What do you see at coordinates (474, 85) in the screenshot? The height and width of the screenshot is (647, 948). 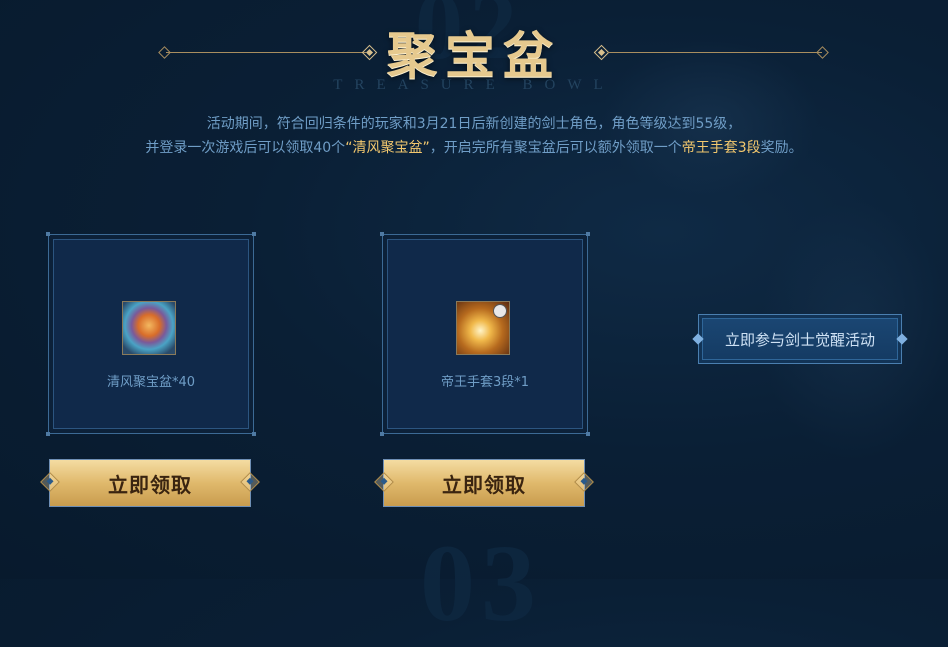 I see `section-subtitle: TREASURE BOWL` at bounding box center [474, 85].